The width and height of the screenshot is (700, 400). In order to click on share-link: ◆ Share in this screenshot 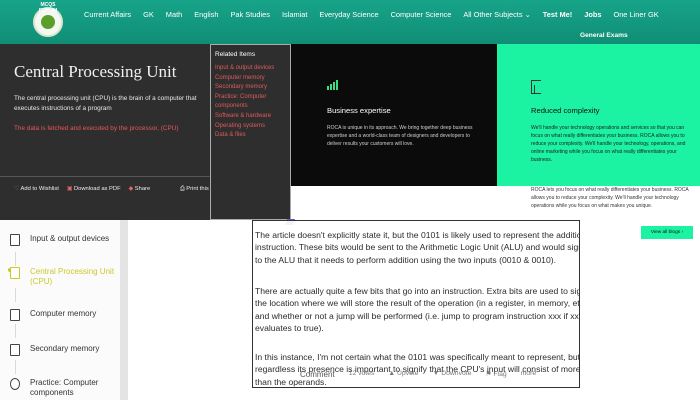, I will do `click(140, 189)`.